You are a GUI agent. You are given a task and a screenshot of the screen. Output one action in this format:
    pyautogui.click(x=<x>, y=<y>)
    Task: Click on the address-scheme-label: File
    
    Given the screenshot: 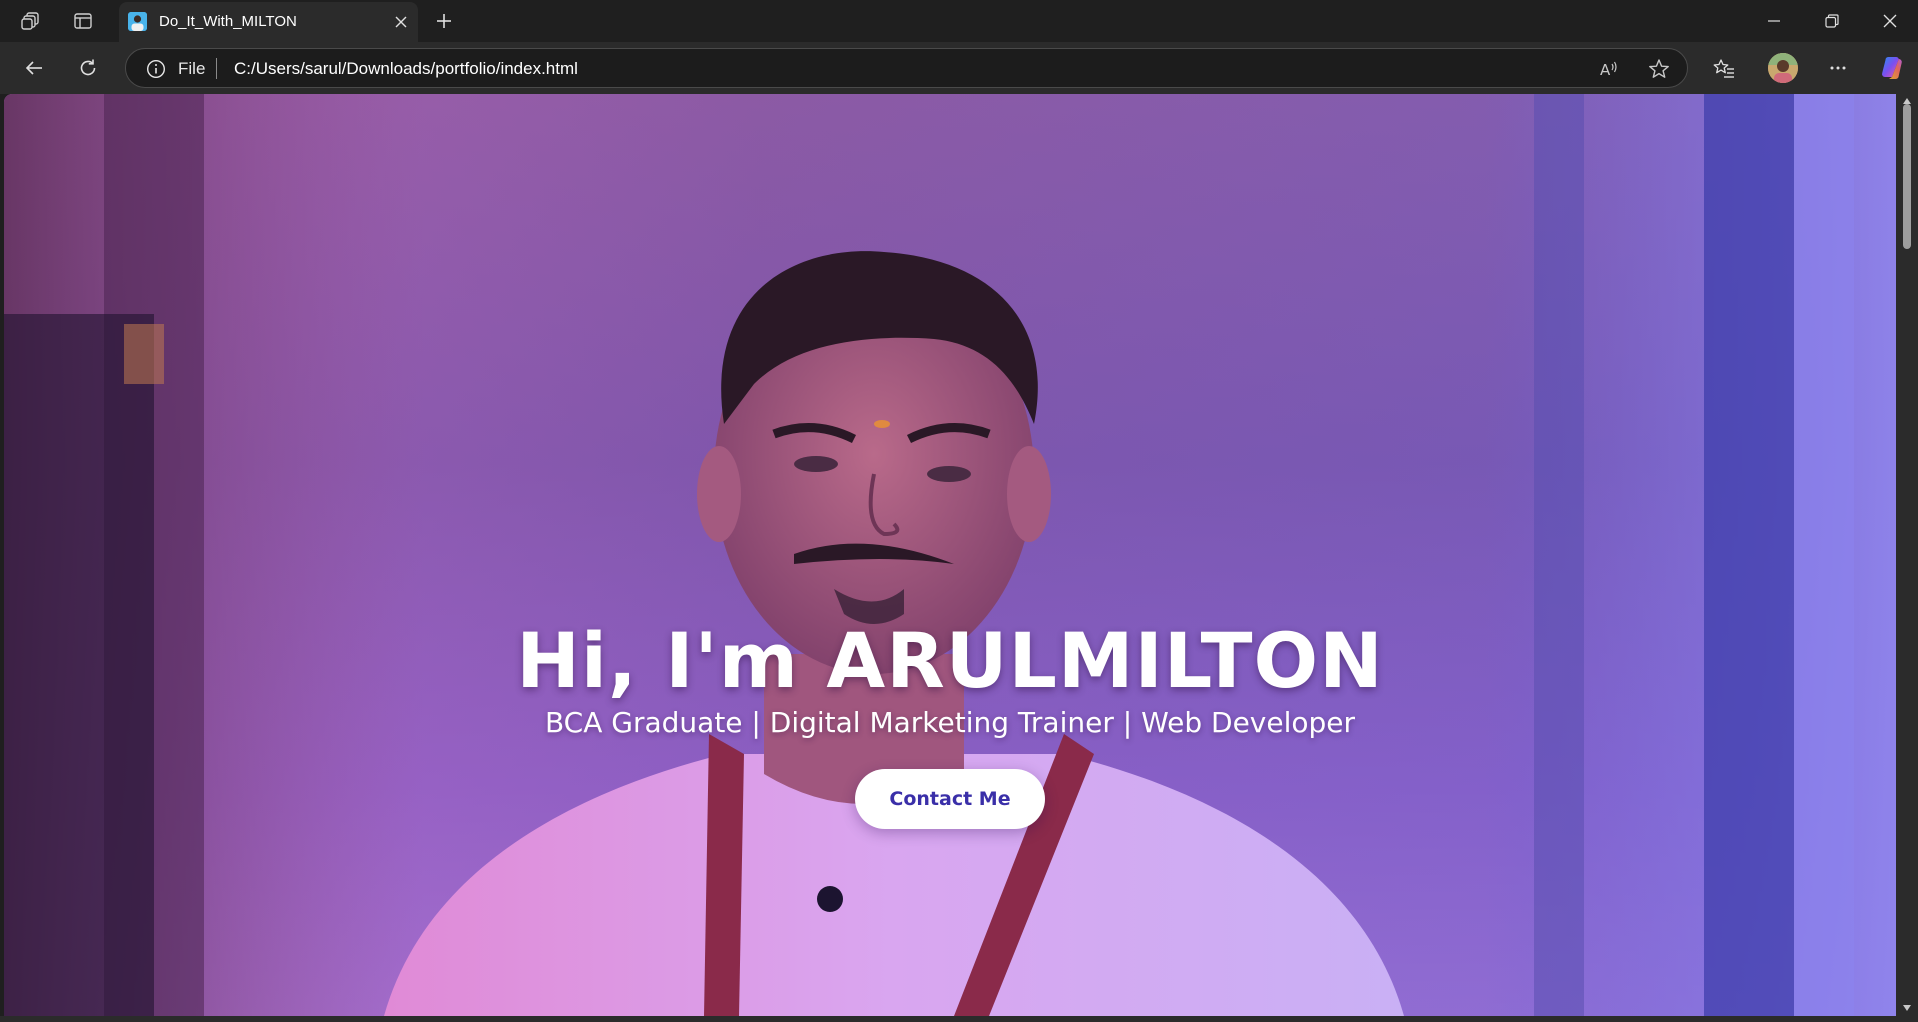 What is the action you would take?
    pyautogui.click(x=192, y=68)
    